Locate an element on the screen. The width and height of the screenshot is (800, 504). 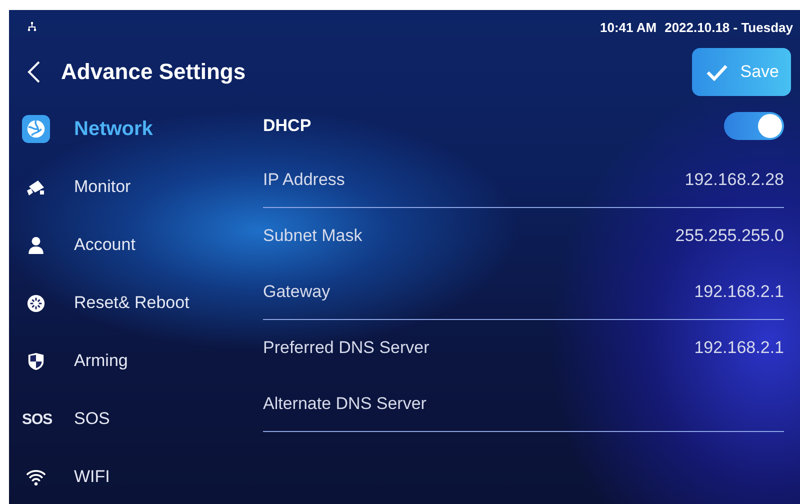
setting-label: Alternate DNS Server is located at coordinates (344, 404).